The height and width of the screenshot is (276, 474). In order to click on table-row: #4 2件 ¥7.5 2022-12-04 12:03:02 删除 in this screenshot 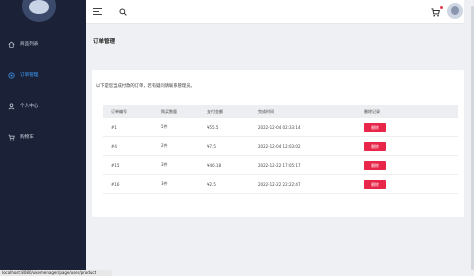, I will do `click(280, 146)`.